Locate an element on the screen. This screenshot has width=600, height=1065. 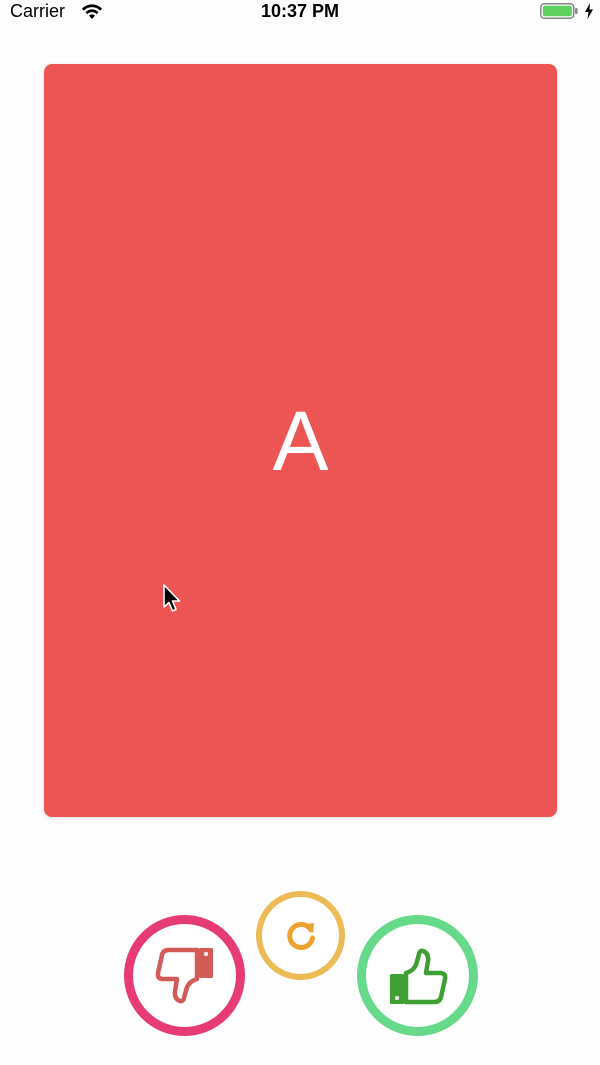
card-letter: A is located at coordinates (300, 441).